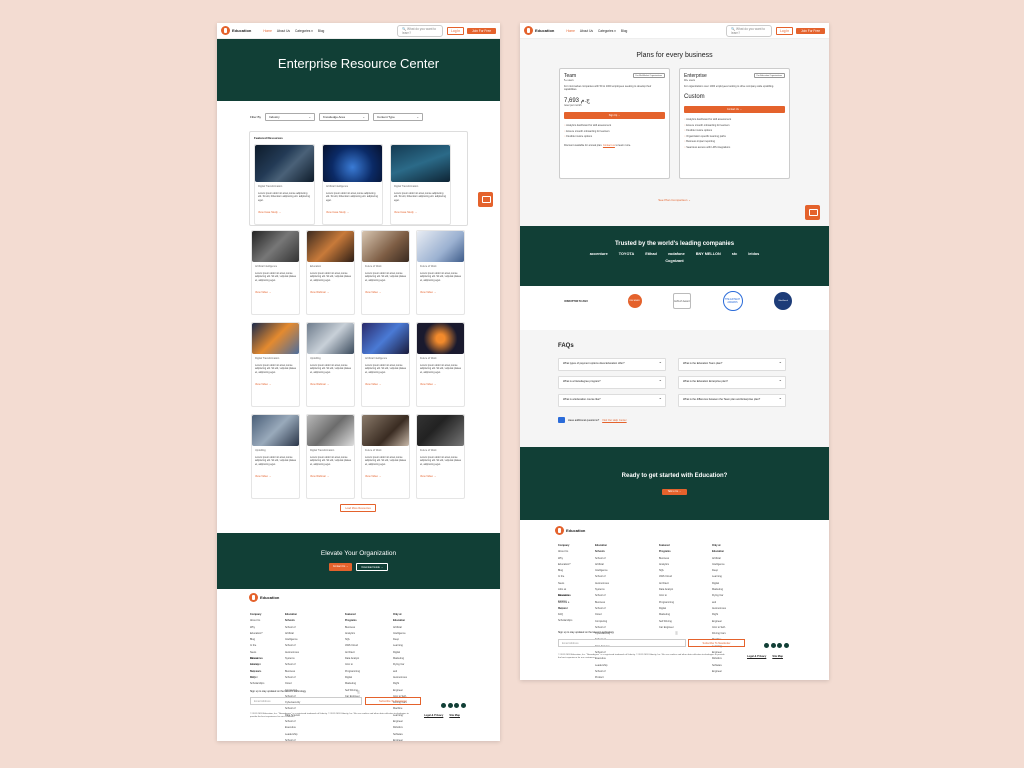 This screenshot has width=1024, height=768. What do you see at coordinates (614, 420) in the screenshot?
I see `help-center-link: Visit Our Help Center` at bounding box center [614, 420].